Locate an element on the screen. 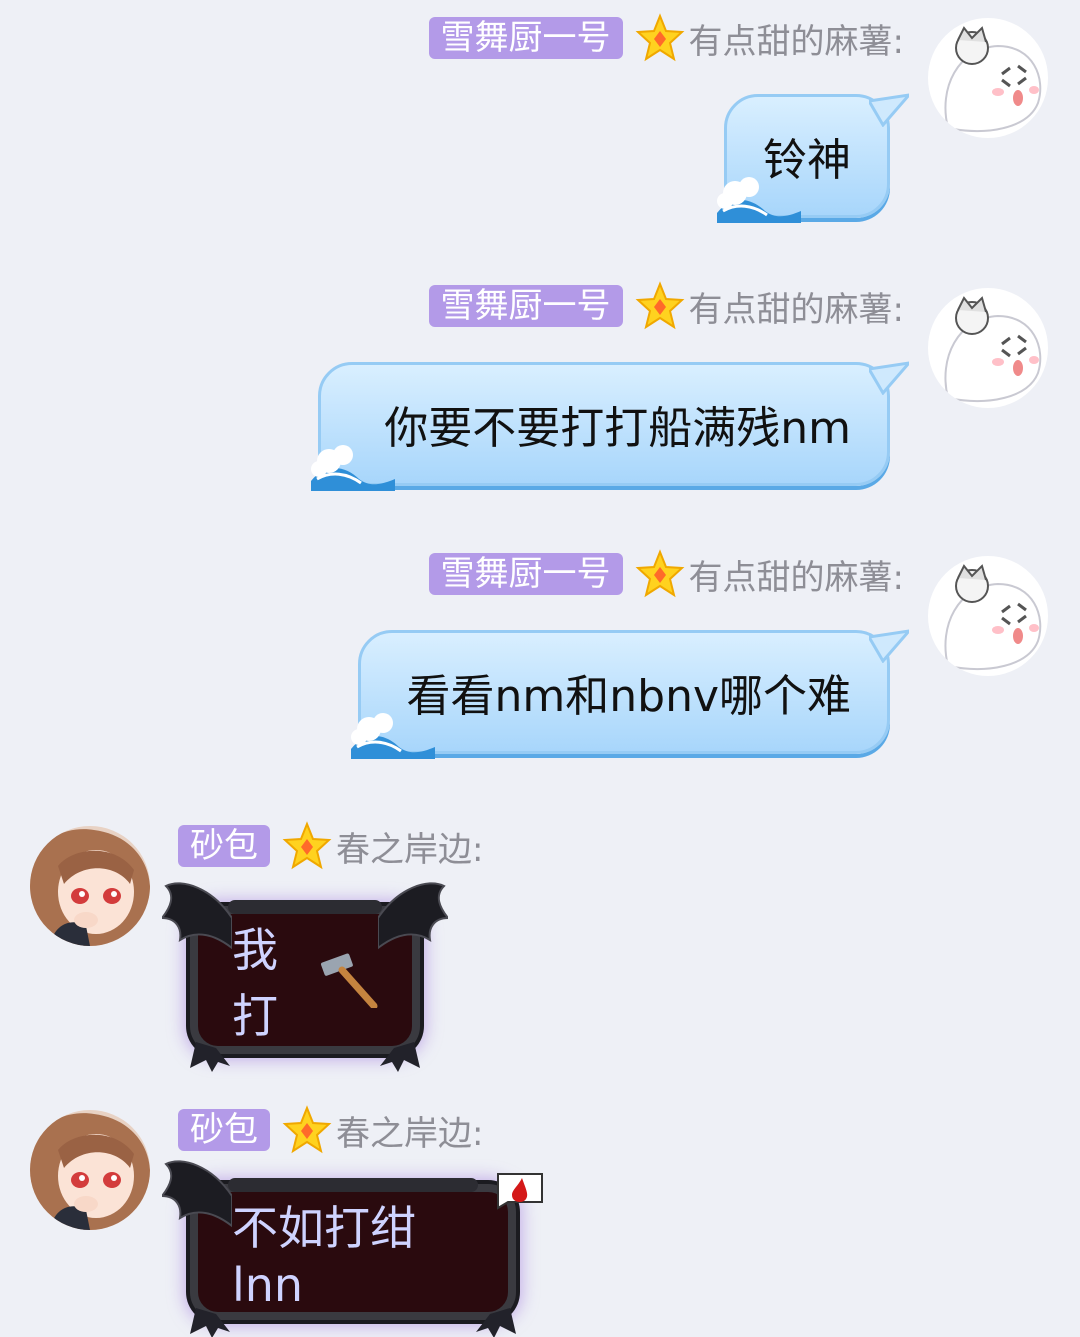 This screenshot has height=1337, width=1080. message-bubble: 你要不要打打船满残nm is located at coordinates (610, 426).